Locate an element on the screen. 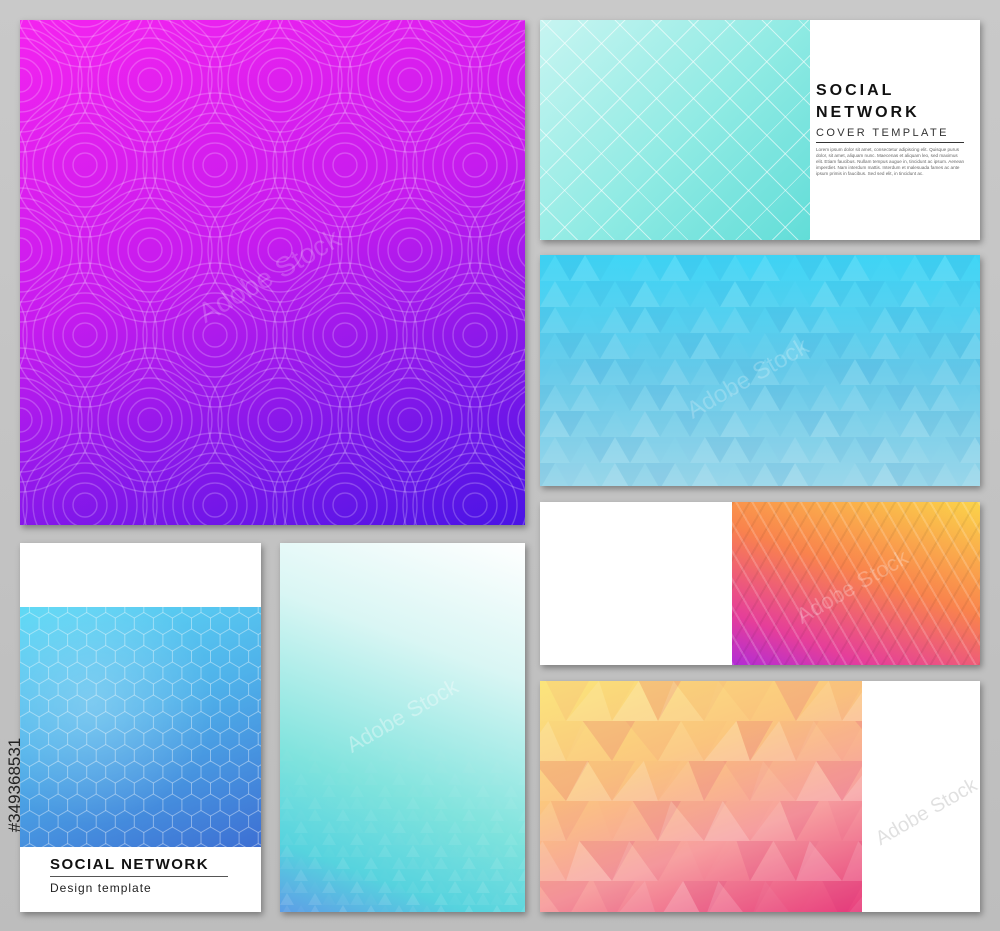 Image resolution: width=1000 pixels, height=931 pixels. lowpoly-facets is located at coordinates (701, 796).